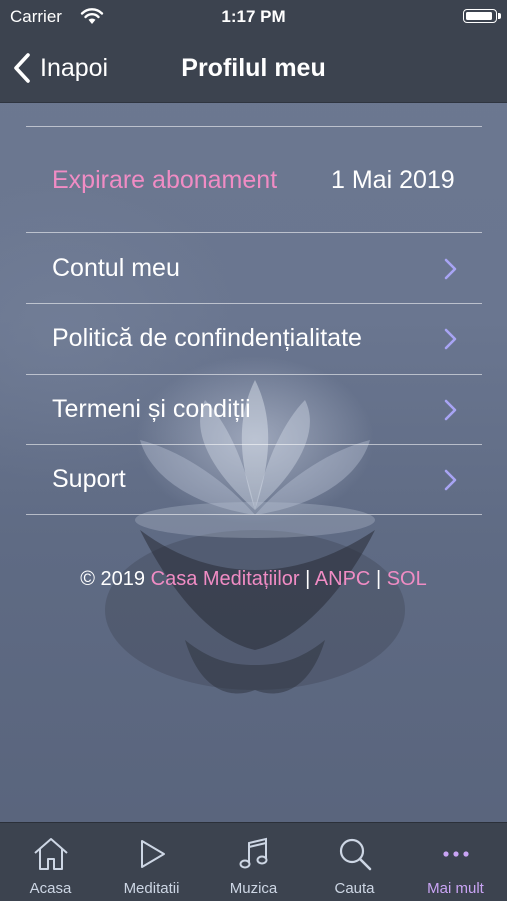 This screenshot has height=901, width=507. What do you see at coordinates (455, 862) in the screenshot?
I see `tab-more: Mai mult` at bounding box center [455, 862].